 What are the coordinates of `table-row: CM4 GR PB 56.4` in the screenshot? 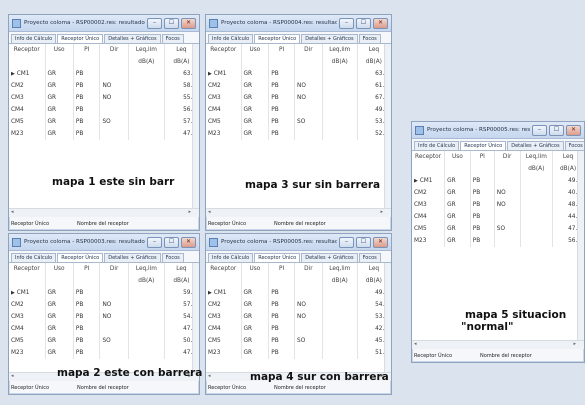 It's located at (104, 110).